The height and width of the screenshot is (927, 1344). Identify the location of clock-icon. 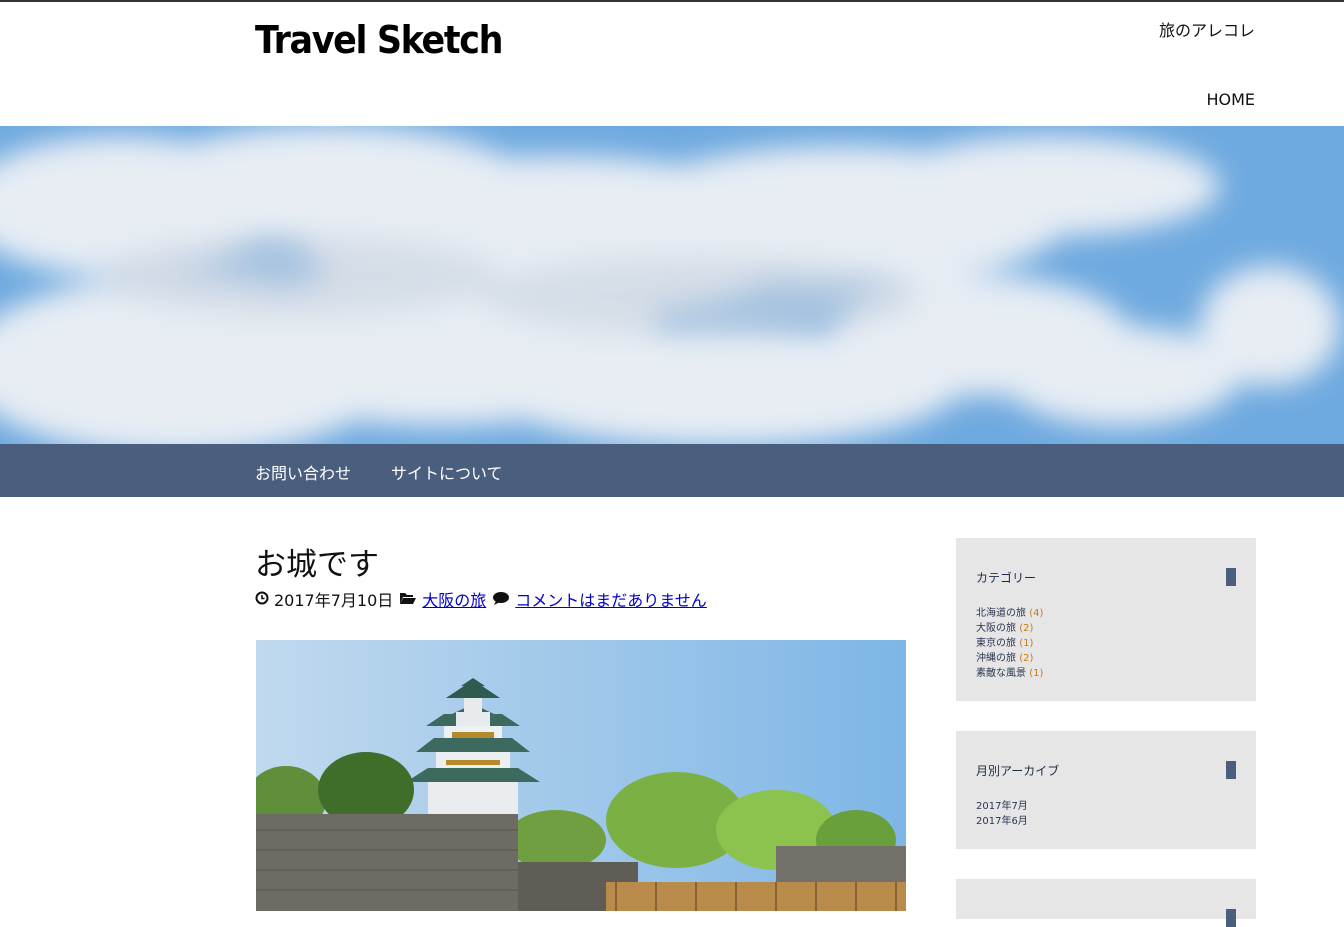
(262, 599).